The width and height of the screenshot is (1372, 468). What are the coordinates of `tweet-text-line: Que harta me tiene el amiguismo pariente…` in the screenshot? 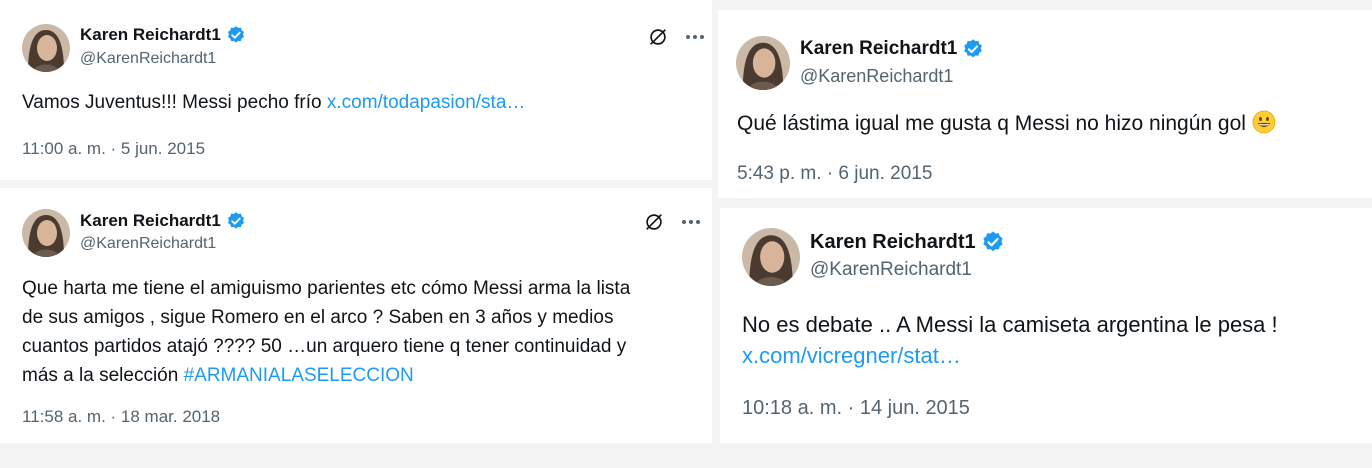 It's located at (326, 288).